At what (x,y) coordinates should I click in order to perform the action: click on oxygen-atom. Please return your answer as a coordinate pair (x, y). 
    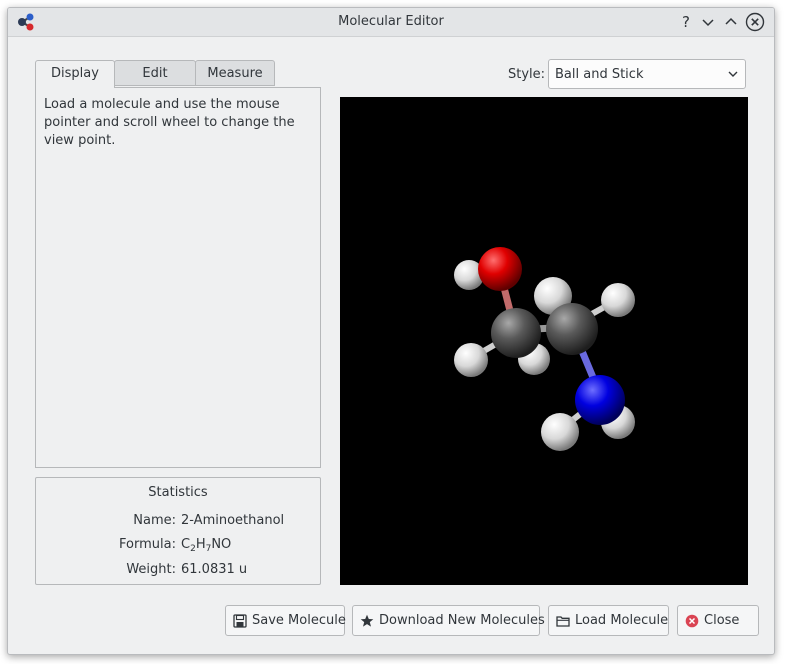
    Looking at the image, I should click on (500, 269).